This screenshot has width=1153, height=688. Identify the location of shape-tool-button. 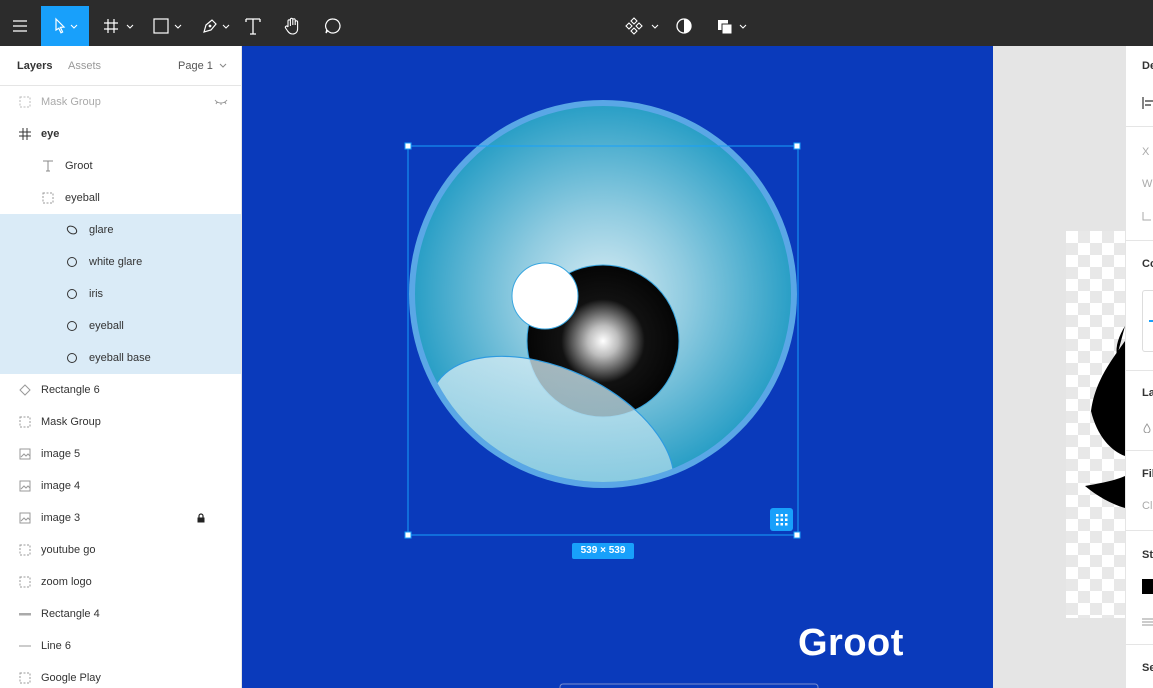
(166, 26).